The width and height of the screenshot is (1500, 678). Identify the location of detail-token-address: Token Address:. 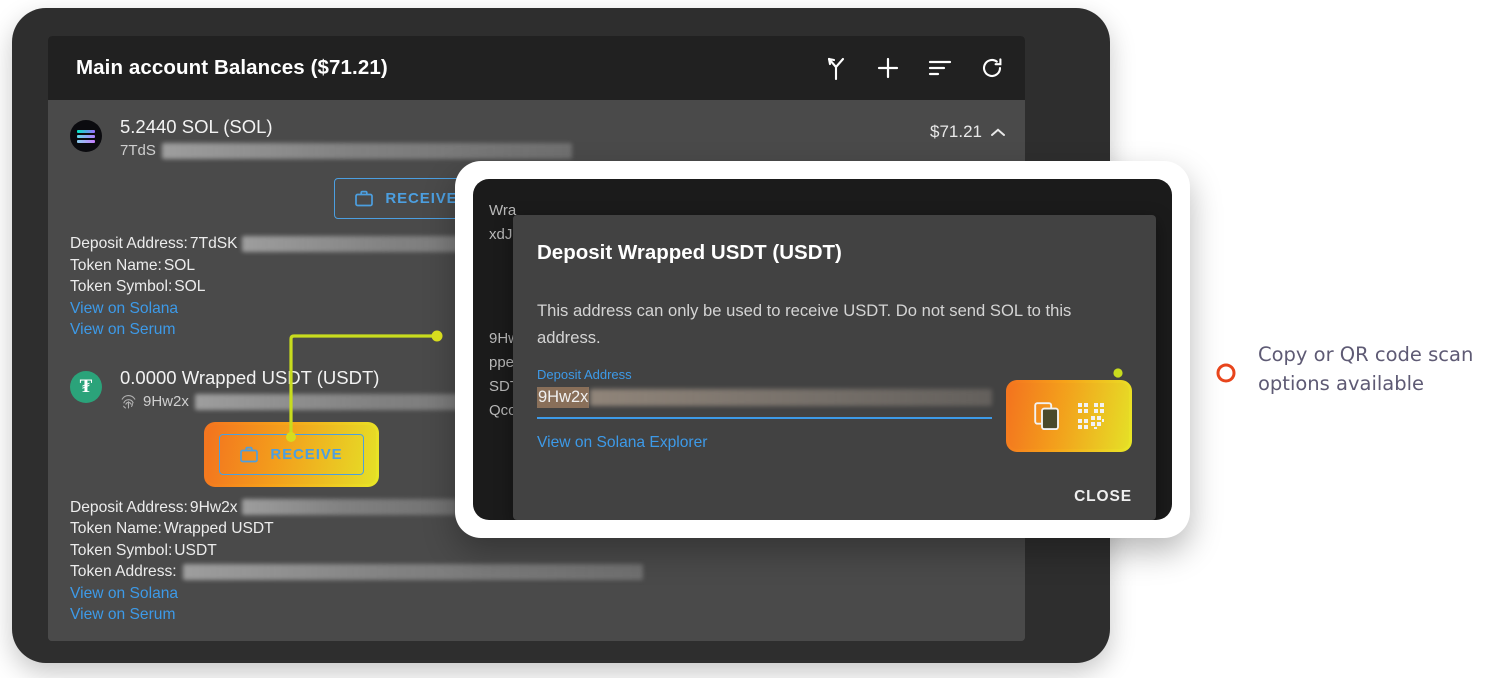
(547, 572).